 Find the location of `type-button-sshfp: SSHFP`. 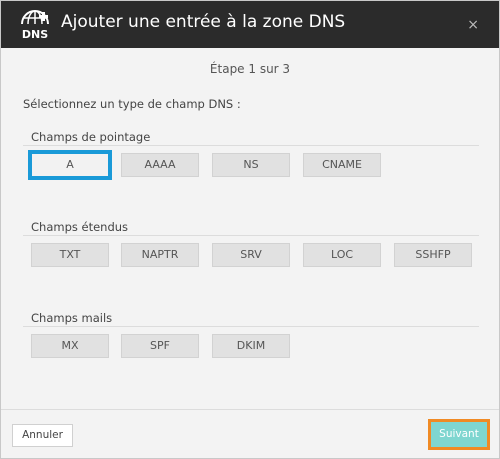

type-button-sshfp: SSHFP is located at coordinates (433, 255).